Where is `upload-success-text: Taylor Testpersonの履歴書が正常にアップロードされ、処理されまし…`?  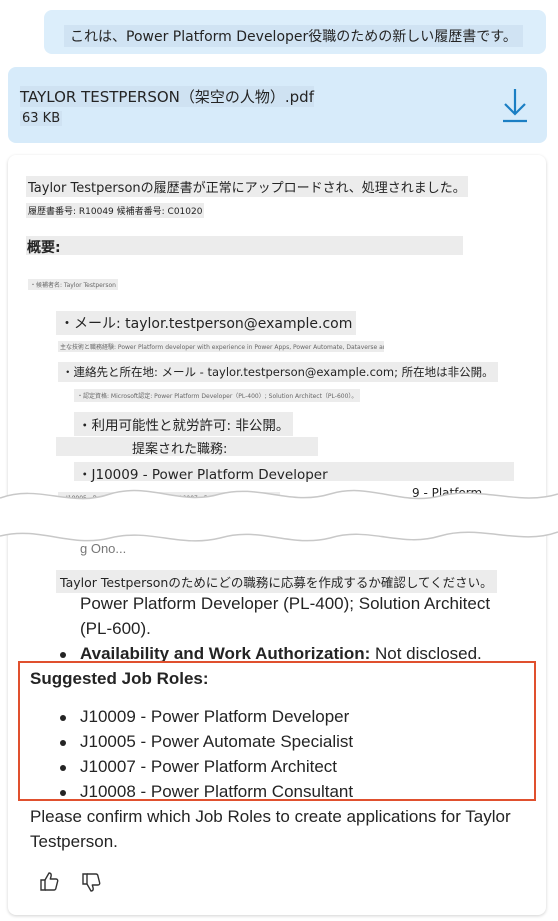
upload-success-text: Taylor Testpersonの履歴書が正常にアップロードされ、処理されまし… is located at coordinates (247, 186).